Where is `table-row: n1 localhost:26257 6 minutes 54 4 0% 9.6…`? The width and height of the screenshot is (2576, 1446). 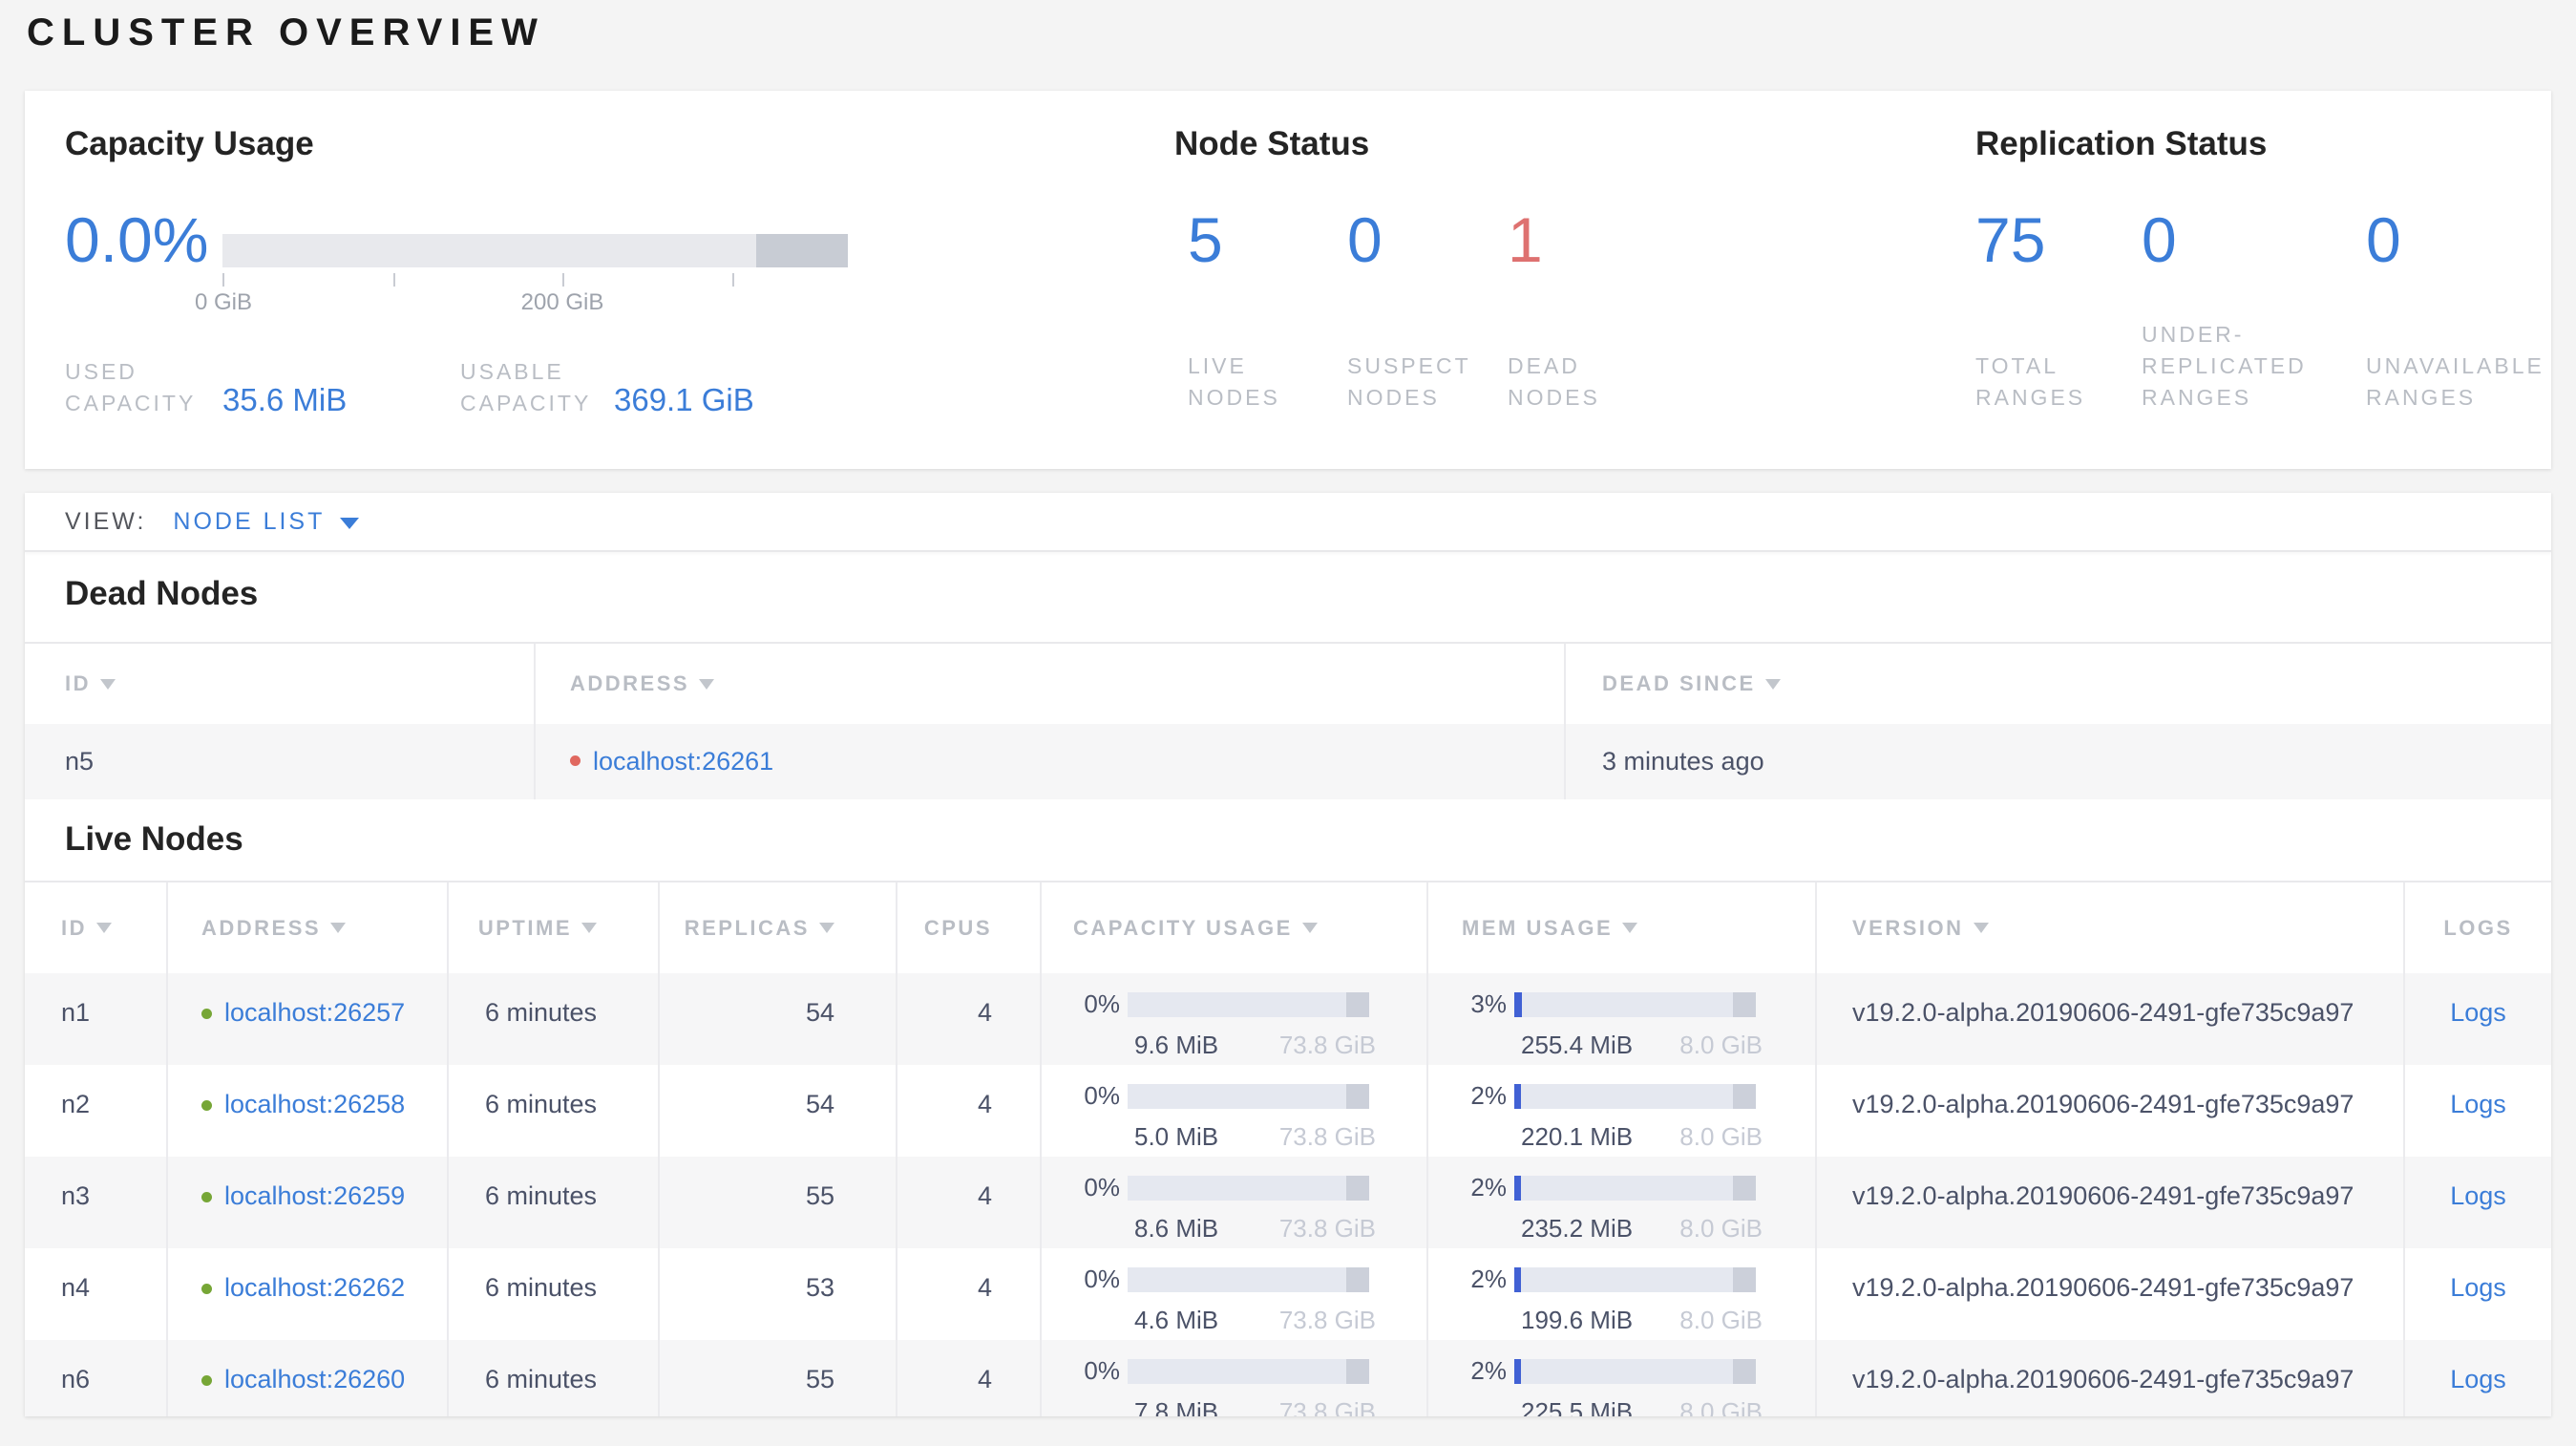
table-row: n1 localhost:26257 6 minutes 54 4 0% 9.6… is located at coordinates (1288, 1019).